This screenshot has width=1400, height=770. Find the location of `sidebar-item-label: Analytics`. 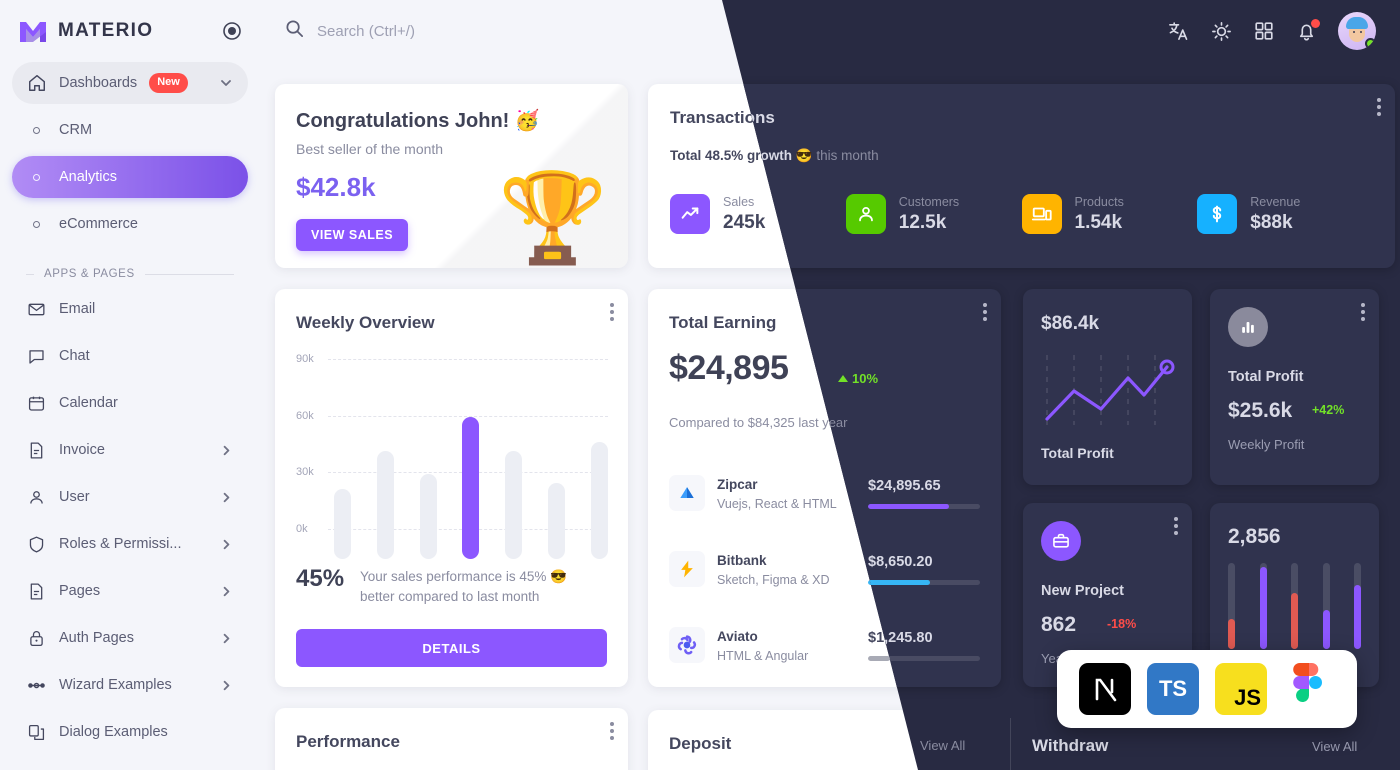

sidebar-item-label: Analytics is located at coordinates (88, 177).